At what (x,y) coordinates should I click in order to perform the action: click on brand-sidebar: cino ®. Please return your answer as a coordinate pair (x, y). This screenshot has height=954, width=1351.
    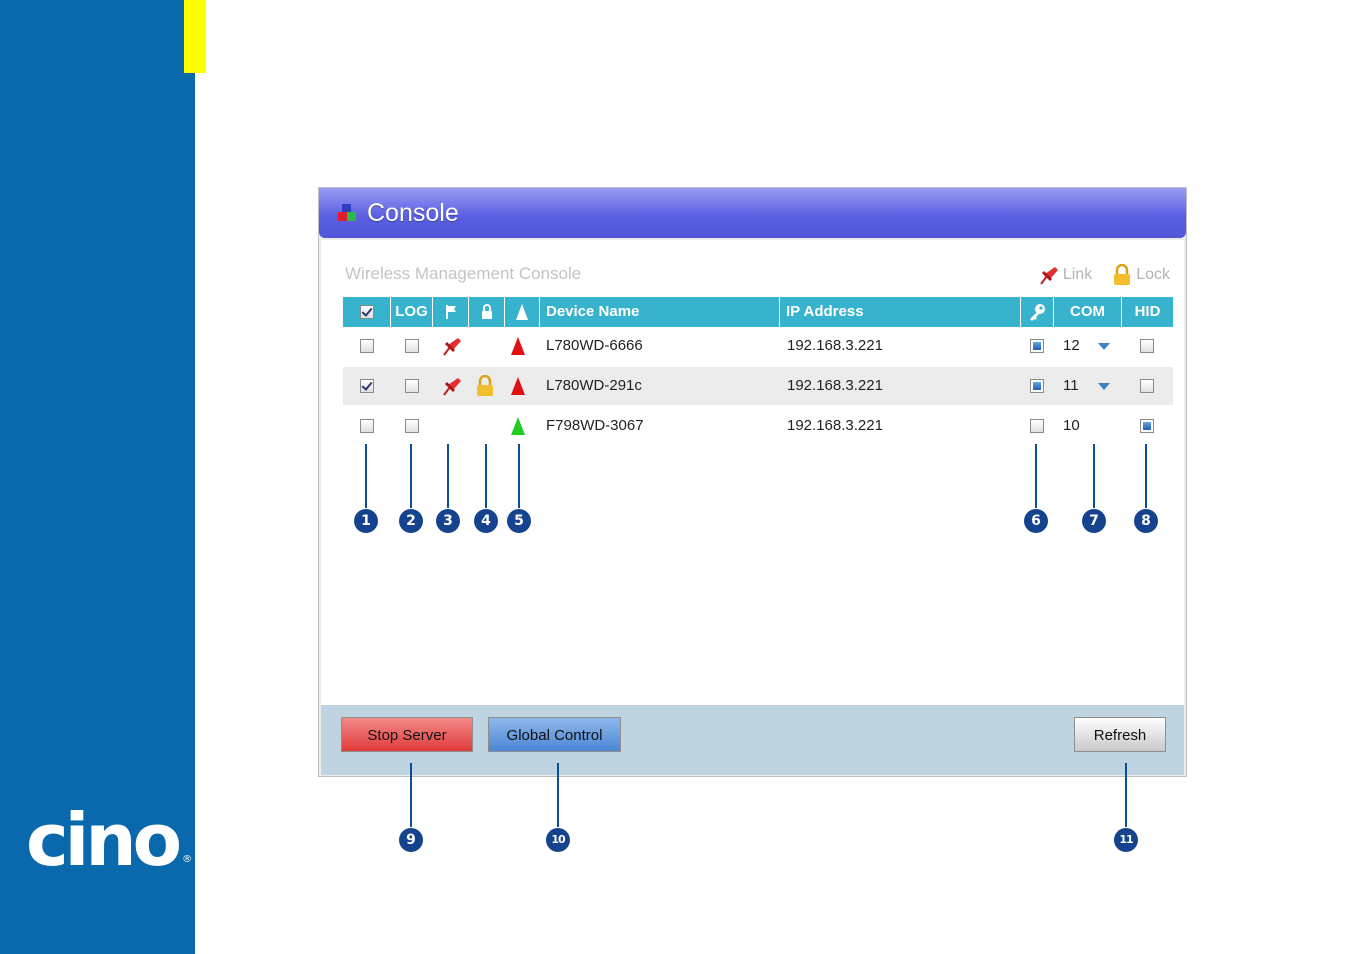
    Looking at the image, I should click on (97, 477).